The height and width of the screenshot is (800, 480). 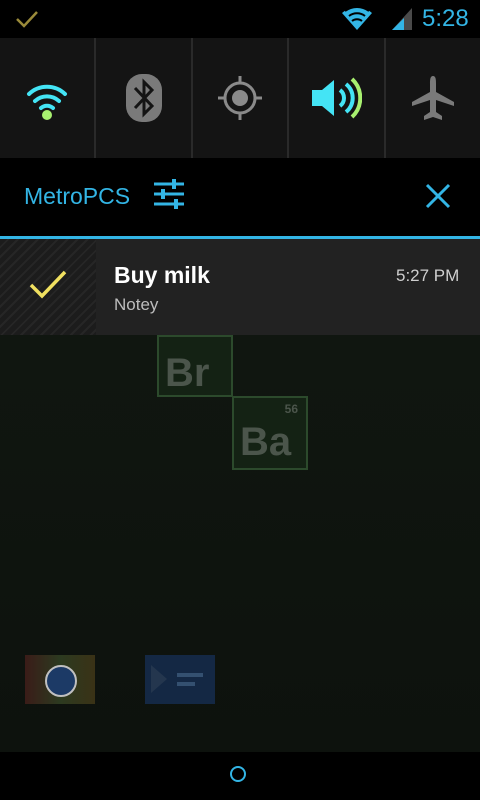 I want to click on element-number: 56, so click(x=291, y=409).